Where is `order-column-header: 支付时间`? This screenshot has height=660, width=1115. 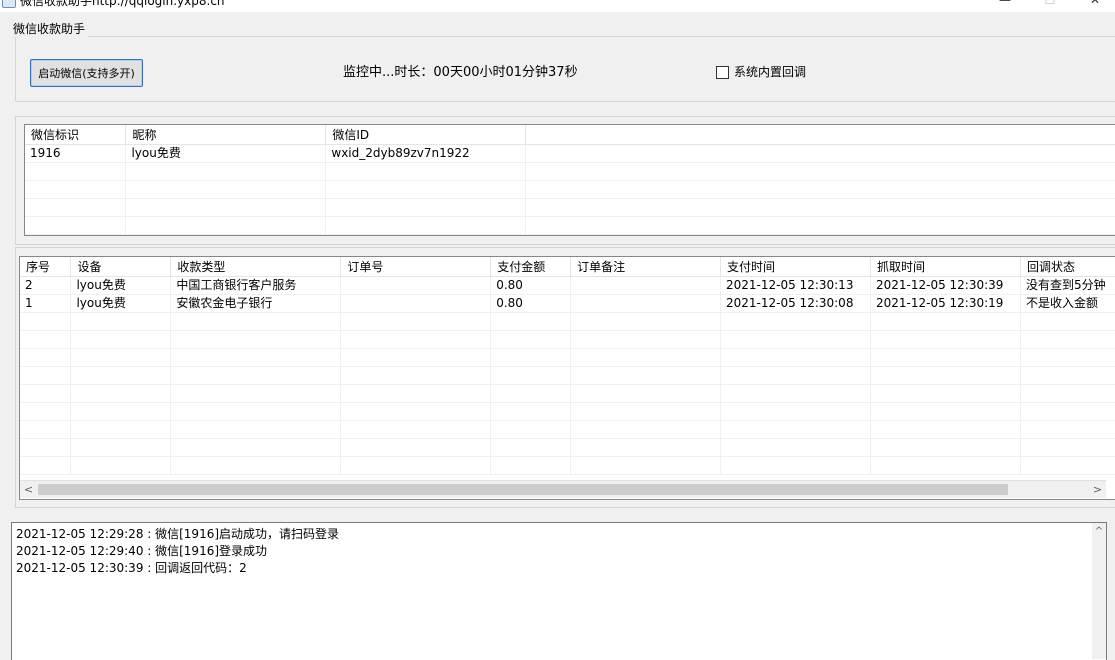 order-column-header: 支付时间 is located at coordinates (795, 267).